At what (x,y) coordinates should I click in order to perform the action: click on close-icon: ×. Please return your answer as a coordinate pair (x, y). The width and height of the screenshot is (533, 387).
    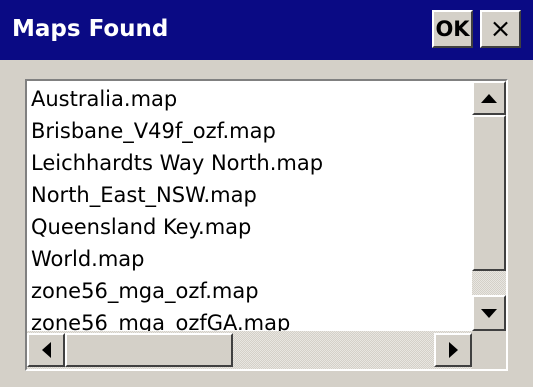
    Looking at the image, I should click on (500, 29).